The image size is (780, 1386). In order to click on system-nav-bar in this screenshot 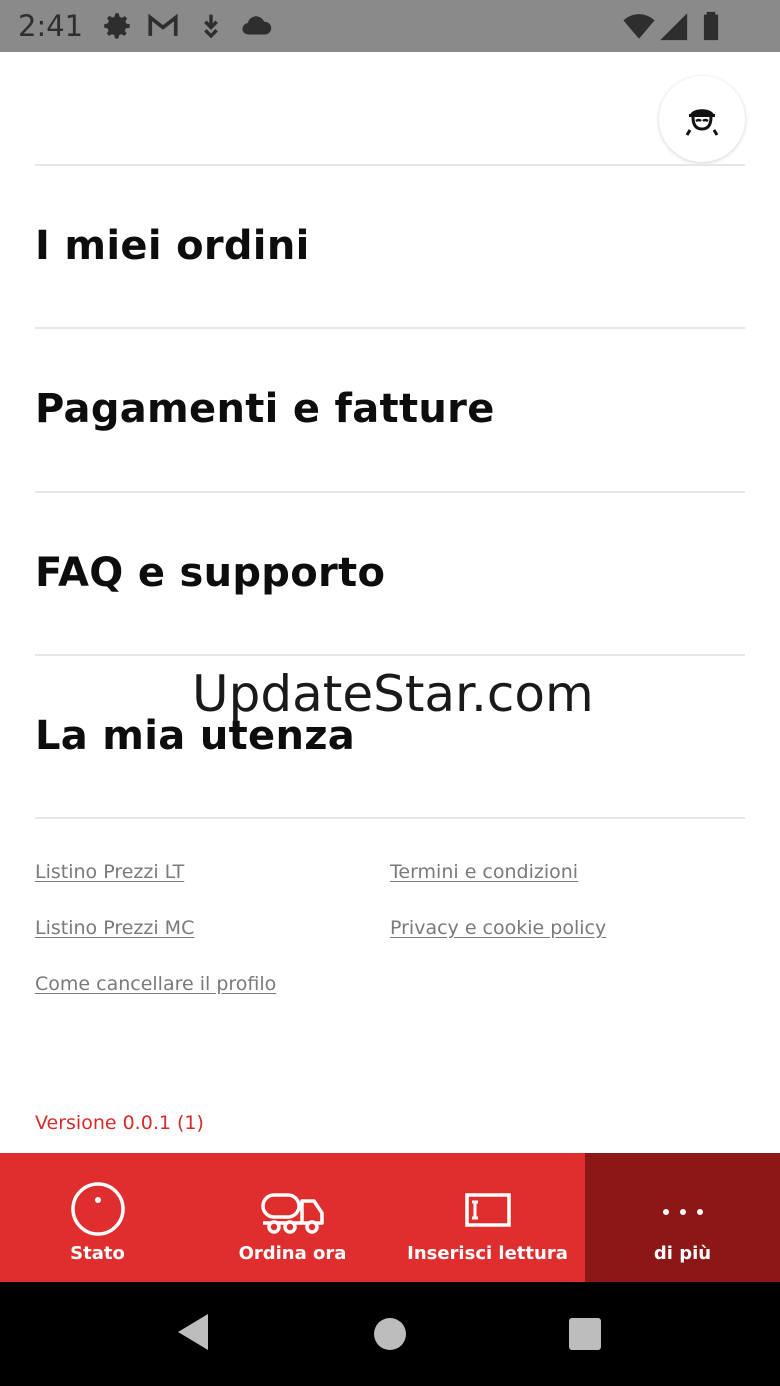, I will do `click(390, 1334)`.